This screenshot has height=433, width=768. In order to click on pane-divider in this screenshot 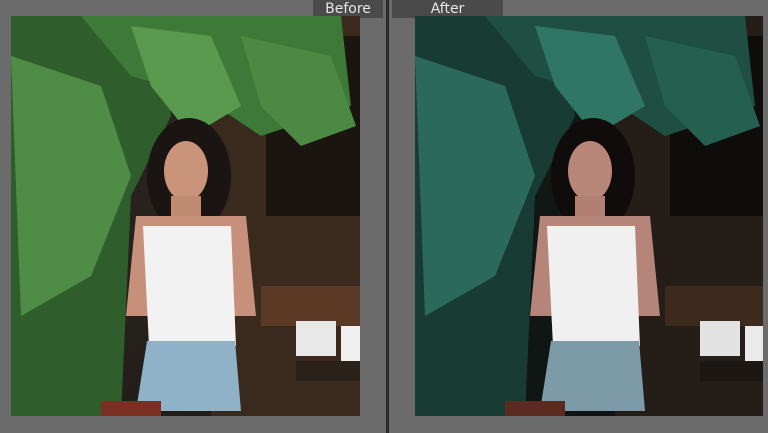, I will do `click(387, 216)`.